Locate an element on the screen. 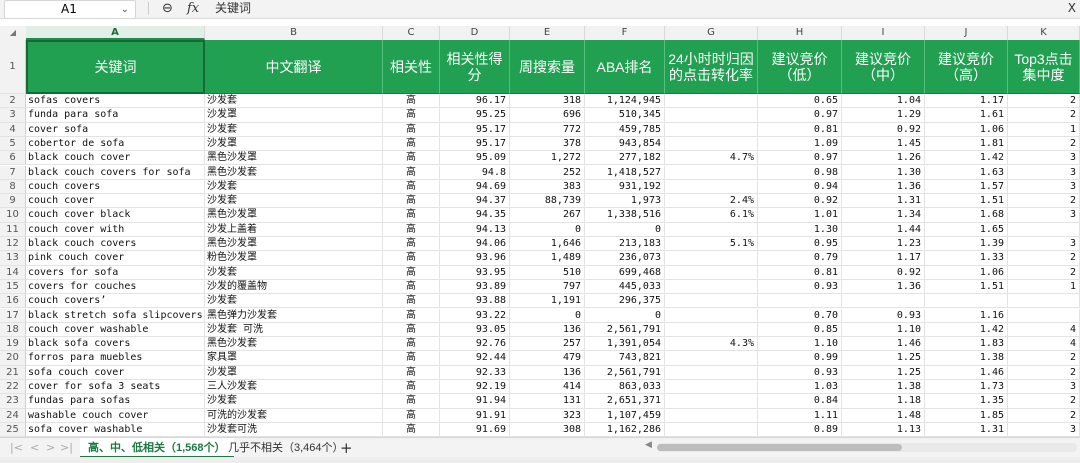 This screenshot has width=1080, height=463. table-cell: 0.95 is located at coordinates (800, 244).